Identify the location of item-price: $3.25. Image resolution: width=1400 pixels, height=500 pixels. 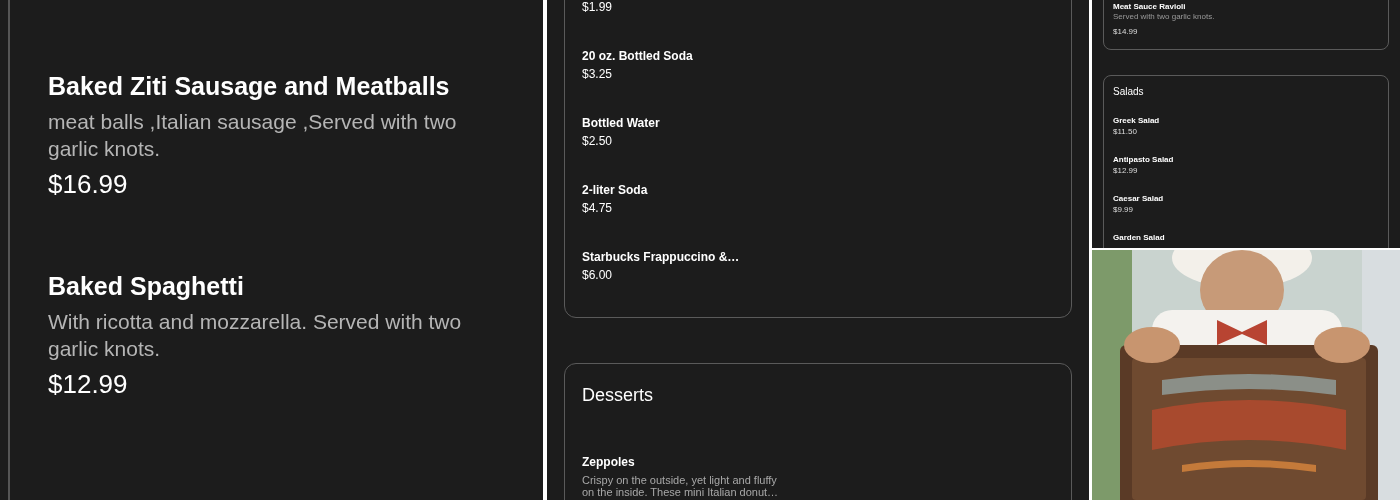
(597, 74).